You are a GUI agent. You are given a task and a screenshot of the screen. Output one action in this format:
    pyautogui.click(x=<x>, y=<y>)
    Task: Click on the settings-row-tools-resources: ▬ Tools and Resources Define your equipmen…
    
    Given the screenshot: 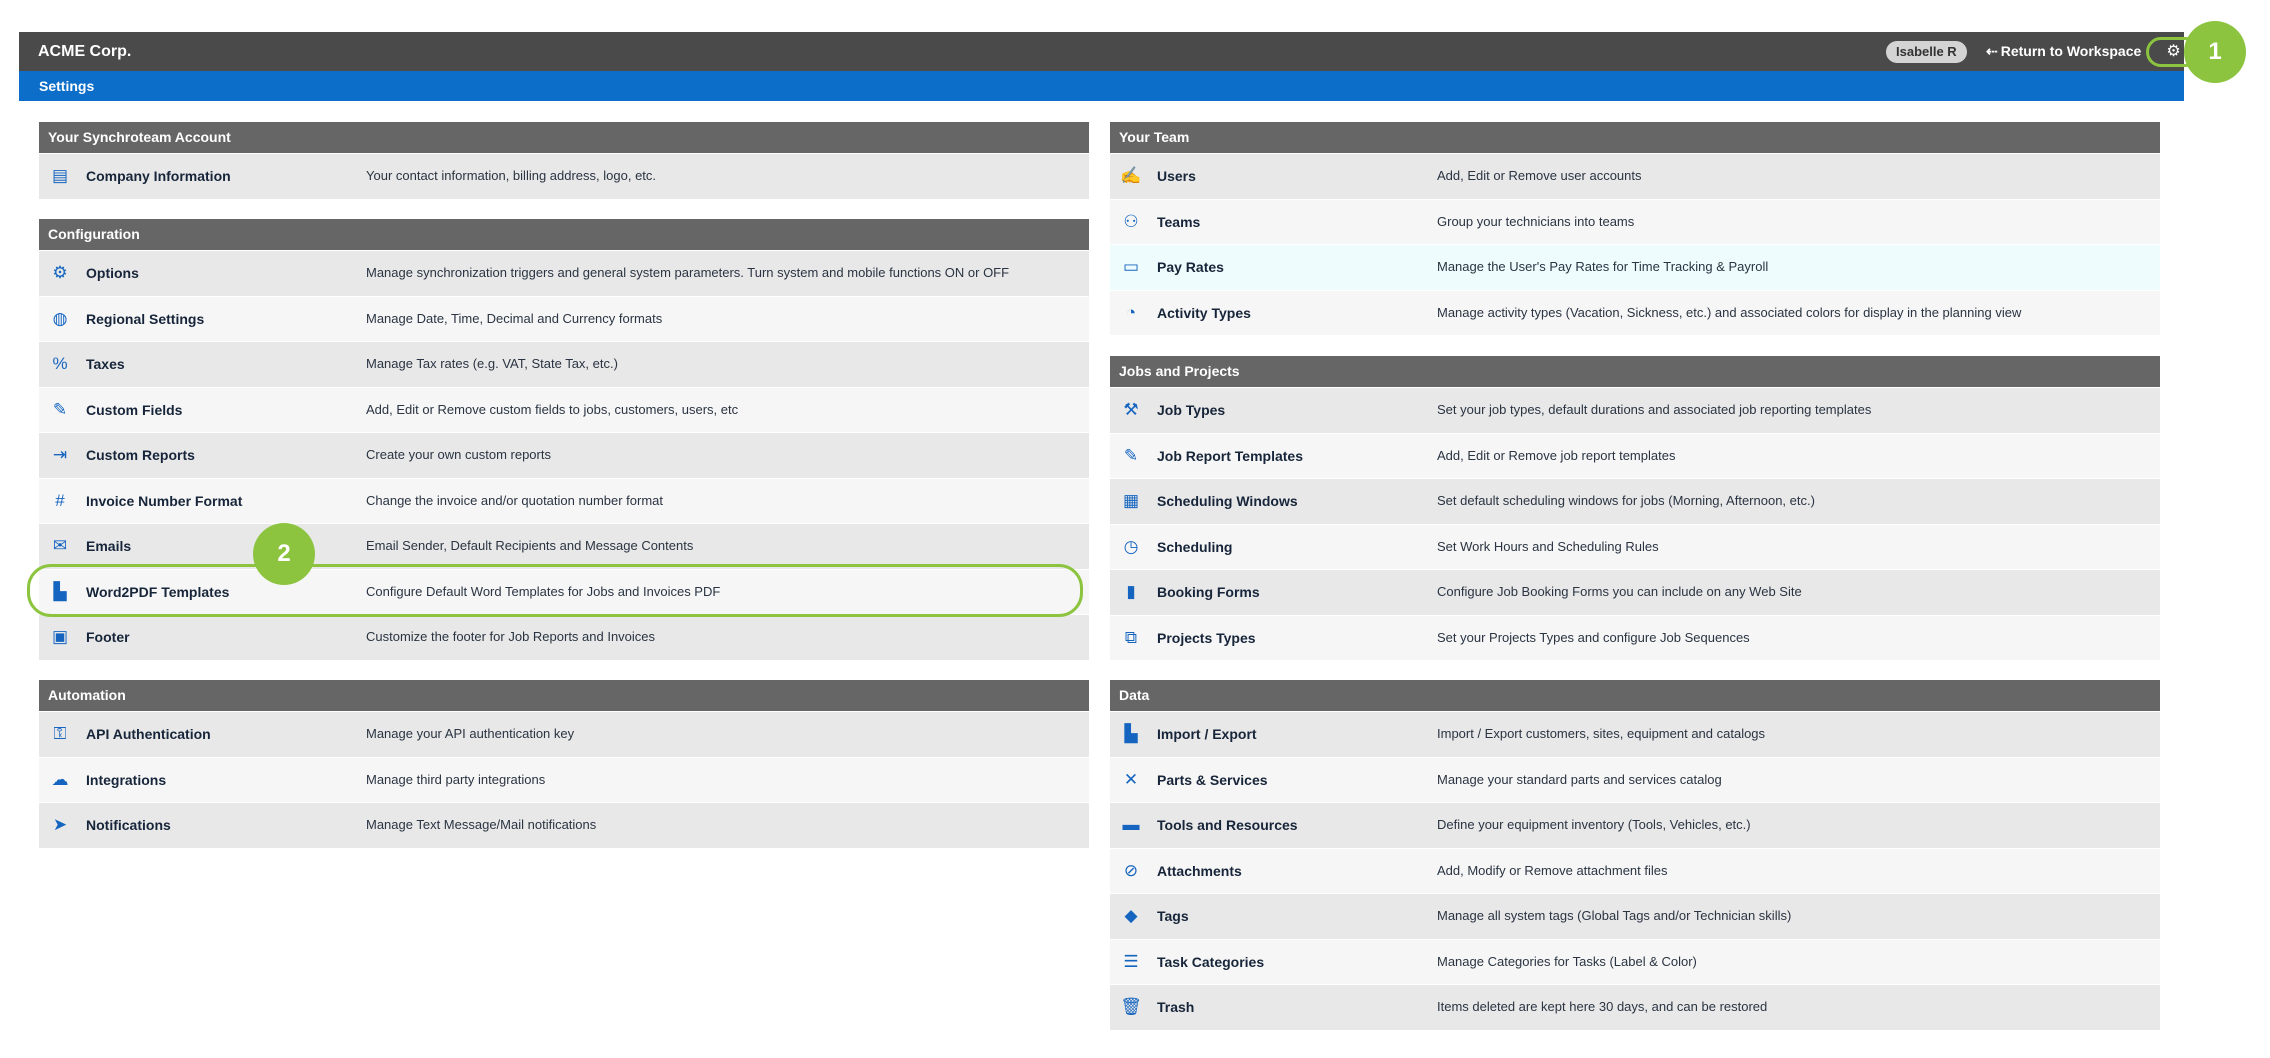 What is the action you would take?
    pyautogui.click(x=1635, y=825)
    